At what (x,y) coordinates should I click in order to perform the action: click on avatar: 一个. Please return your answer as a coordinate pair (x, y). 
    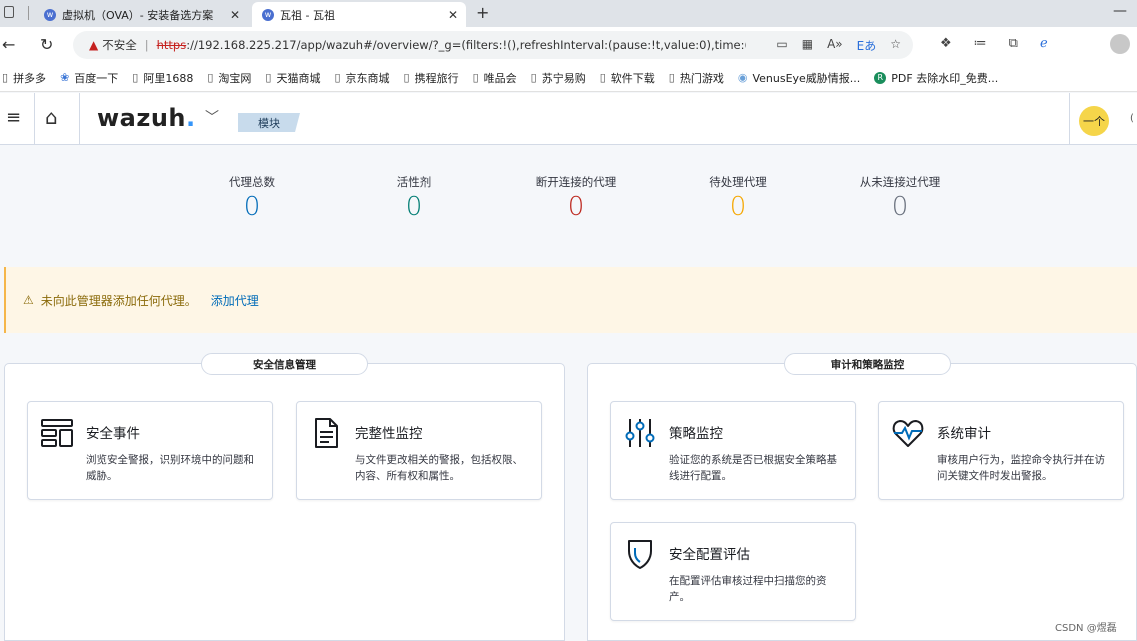
    Looking at the image, I should click on (1094, 121).